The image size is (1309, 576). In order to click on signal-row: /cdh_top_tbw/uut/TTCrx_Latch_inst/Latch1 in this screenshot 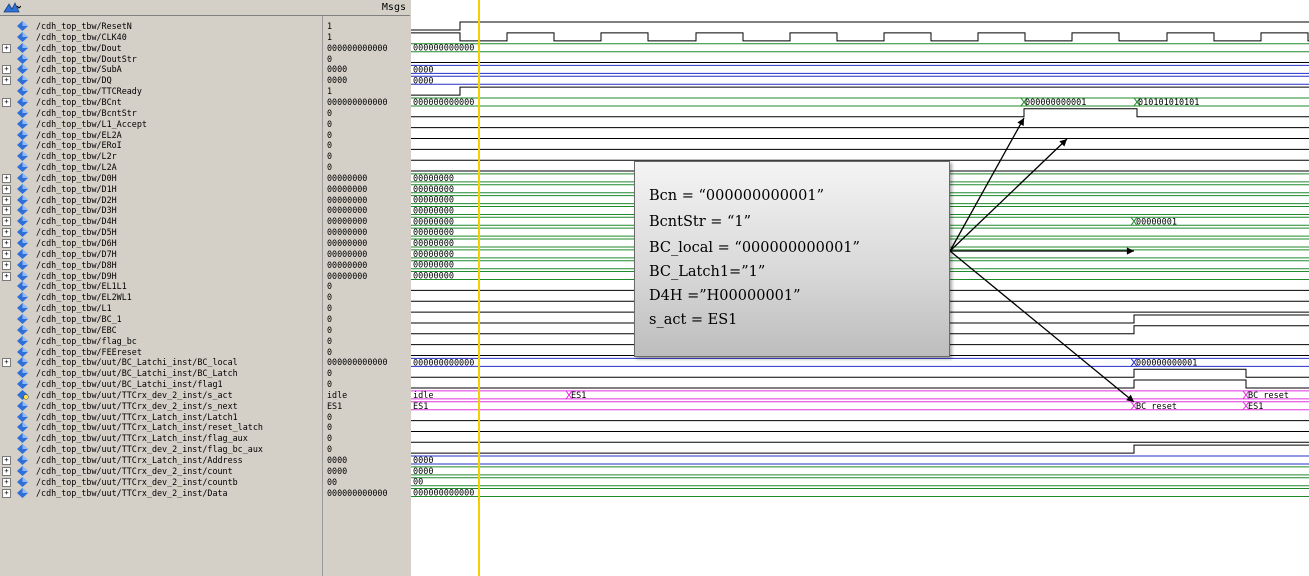, I will do `click(161, 416)`.